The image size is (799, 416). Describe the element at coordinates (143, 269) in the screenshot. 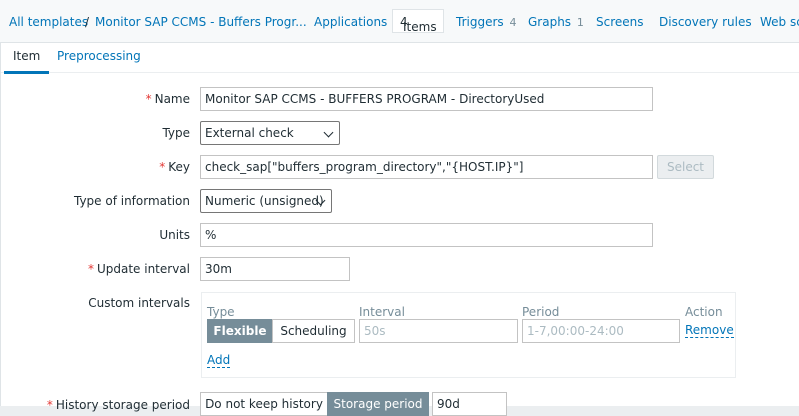

I see `update-interval-label-text: Update interval` at that location.